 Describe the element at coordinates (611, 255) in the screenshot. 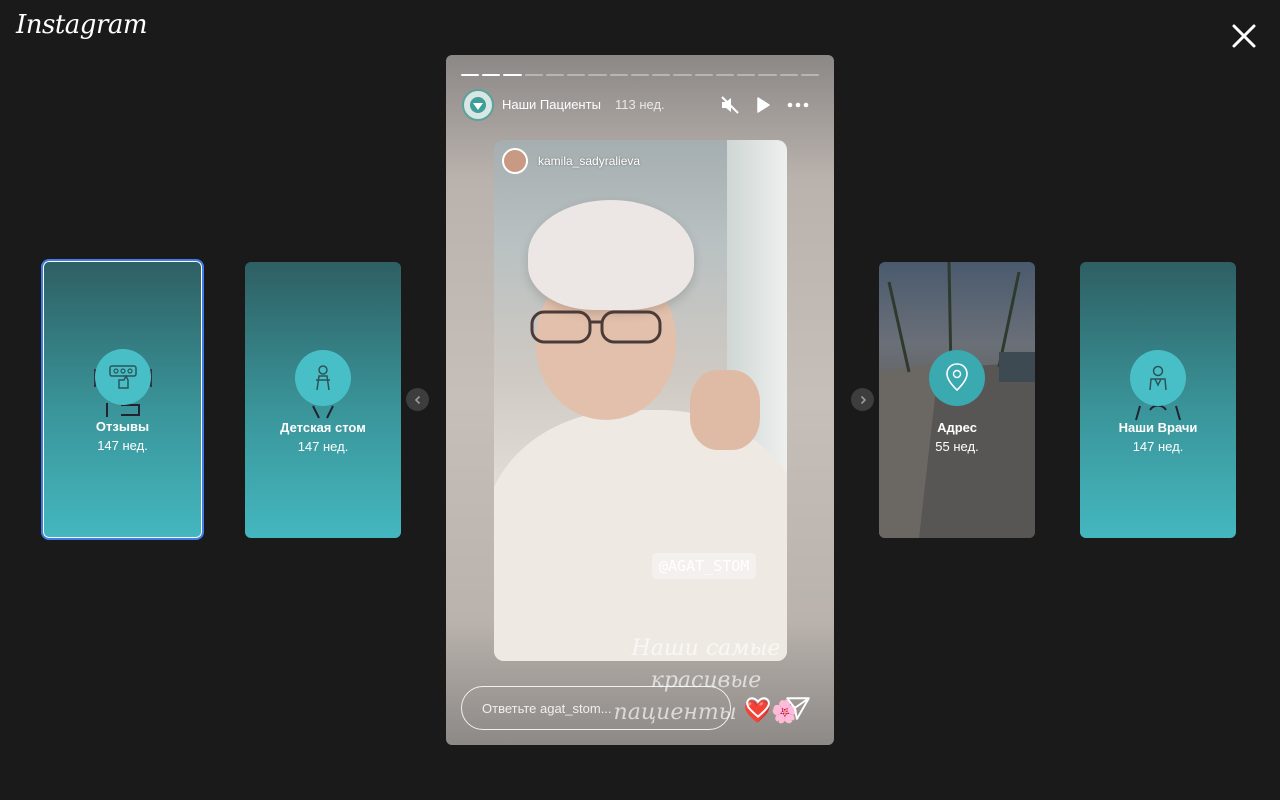

I see `beret` at that location.